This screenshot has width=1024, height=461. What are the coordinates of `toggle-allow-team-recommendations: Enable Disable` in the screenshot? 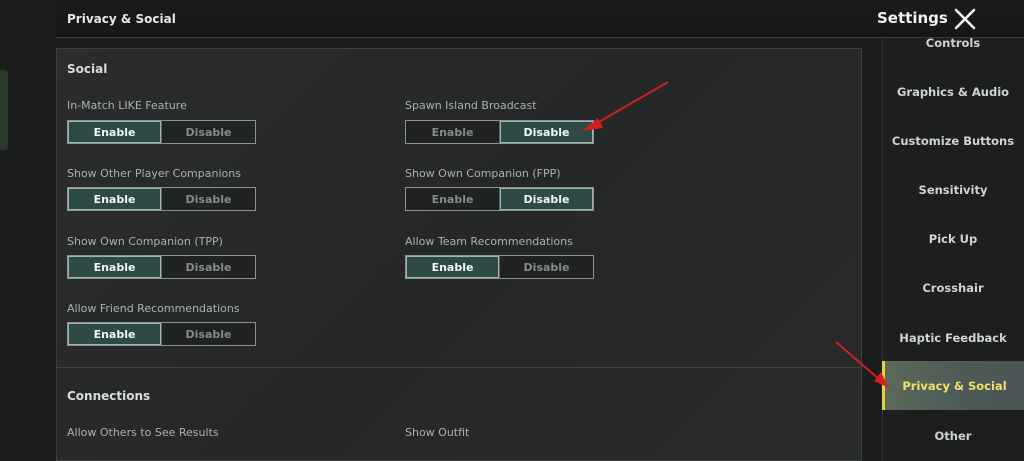 It's located at (499, 267).